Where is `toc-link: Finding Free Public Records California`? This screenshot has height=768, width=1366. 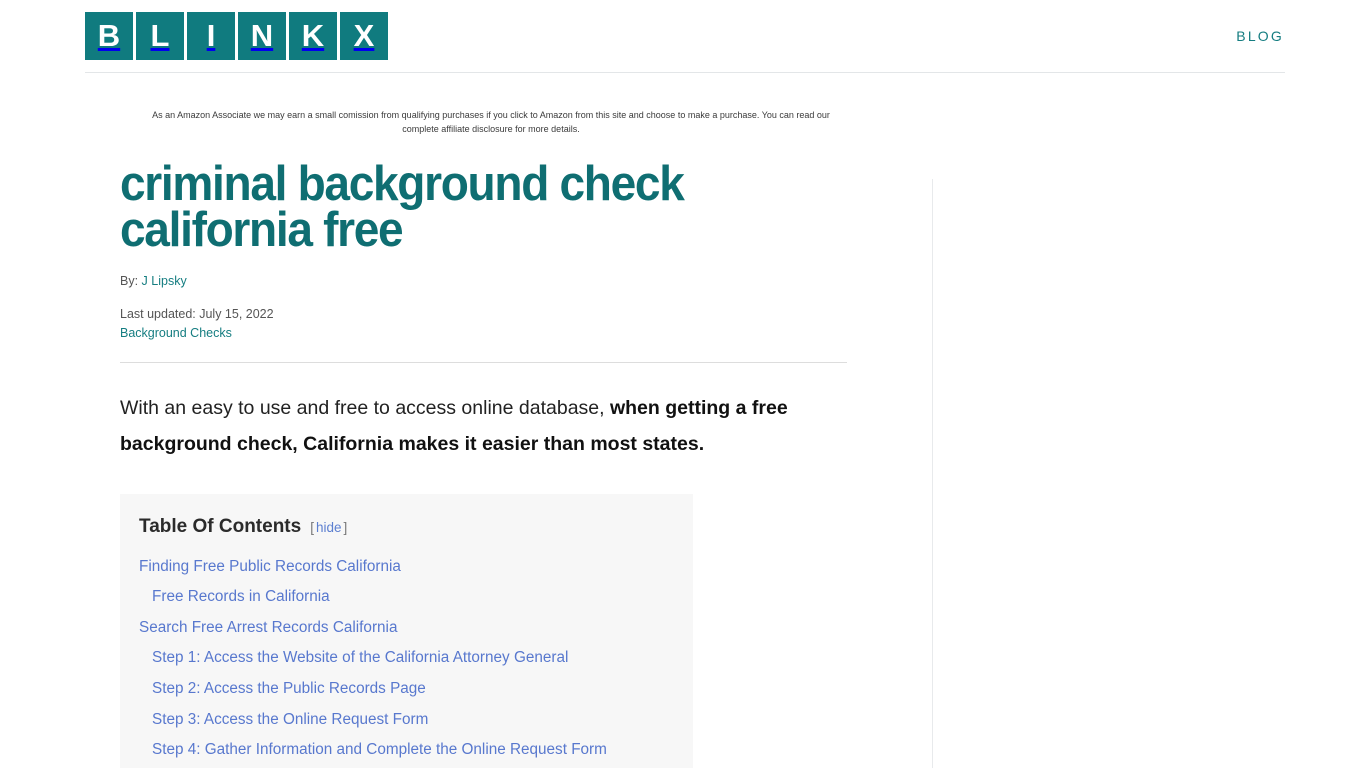
toc-link: Finding Free Public Records California is located at coordinates (406, 567).